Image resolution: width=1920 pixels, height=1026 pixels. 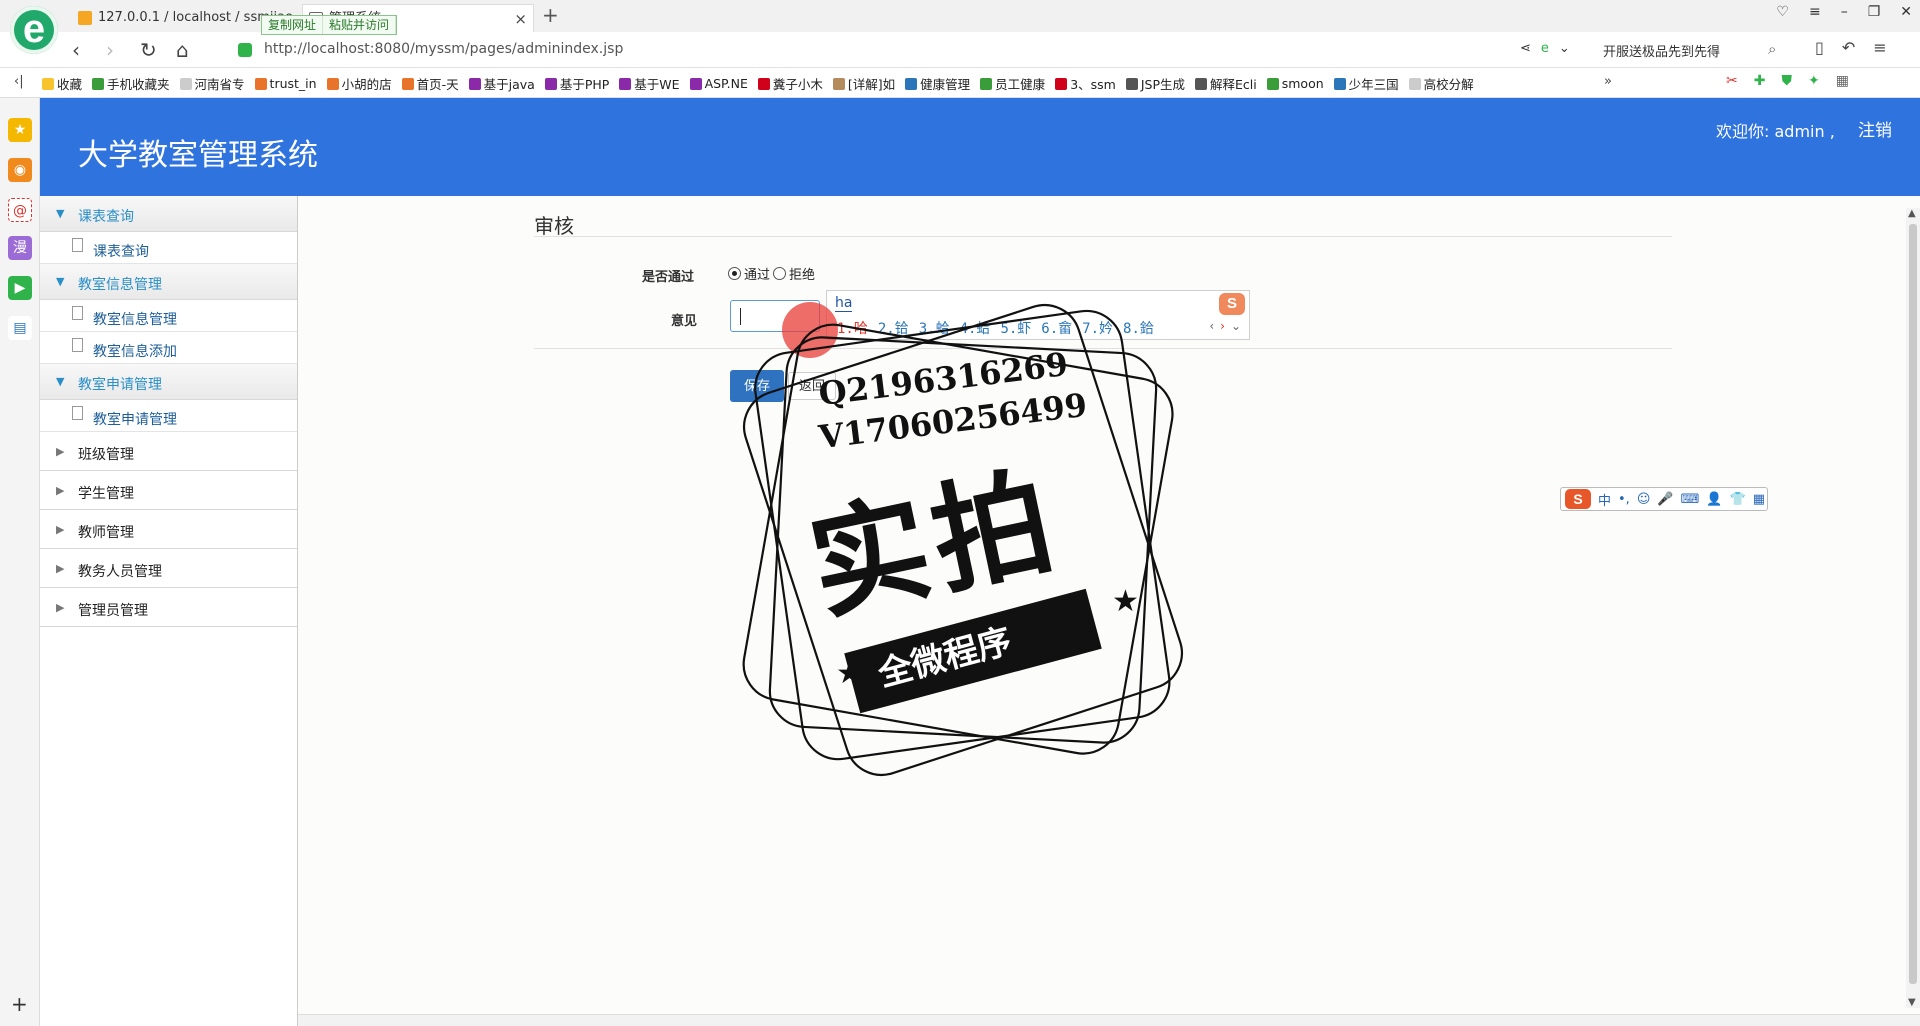 What do you see at coordinates (20, 210) in the screenshot?
I see `email-icon: @` at bounding box center [20, 210].